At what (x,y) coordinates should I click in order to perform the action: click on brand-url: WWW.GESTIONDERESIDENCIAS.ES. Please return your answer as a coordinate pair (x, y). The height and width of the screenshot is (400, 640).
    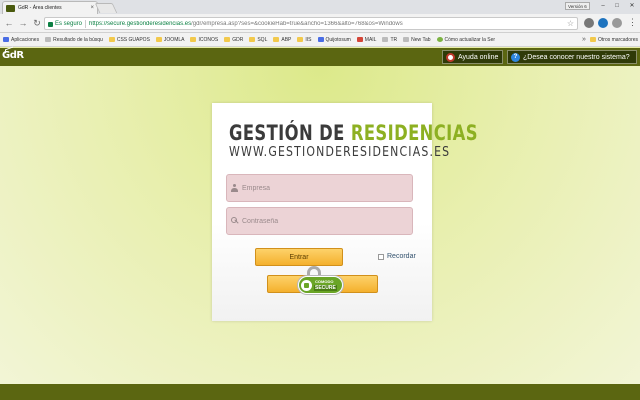
    Looking at the image, I should click on (363, 152).